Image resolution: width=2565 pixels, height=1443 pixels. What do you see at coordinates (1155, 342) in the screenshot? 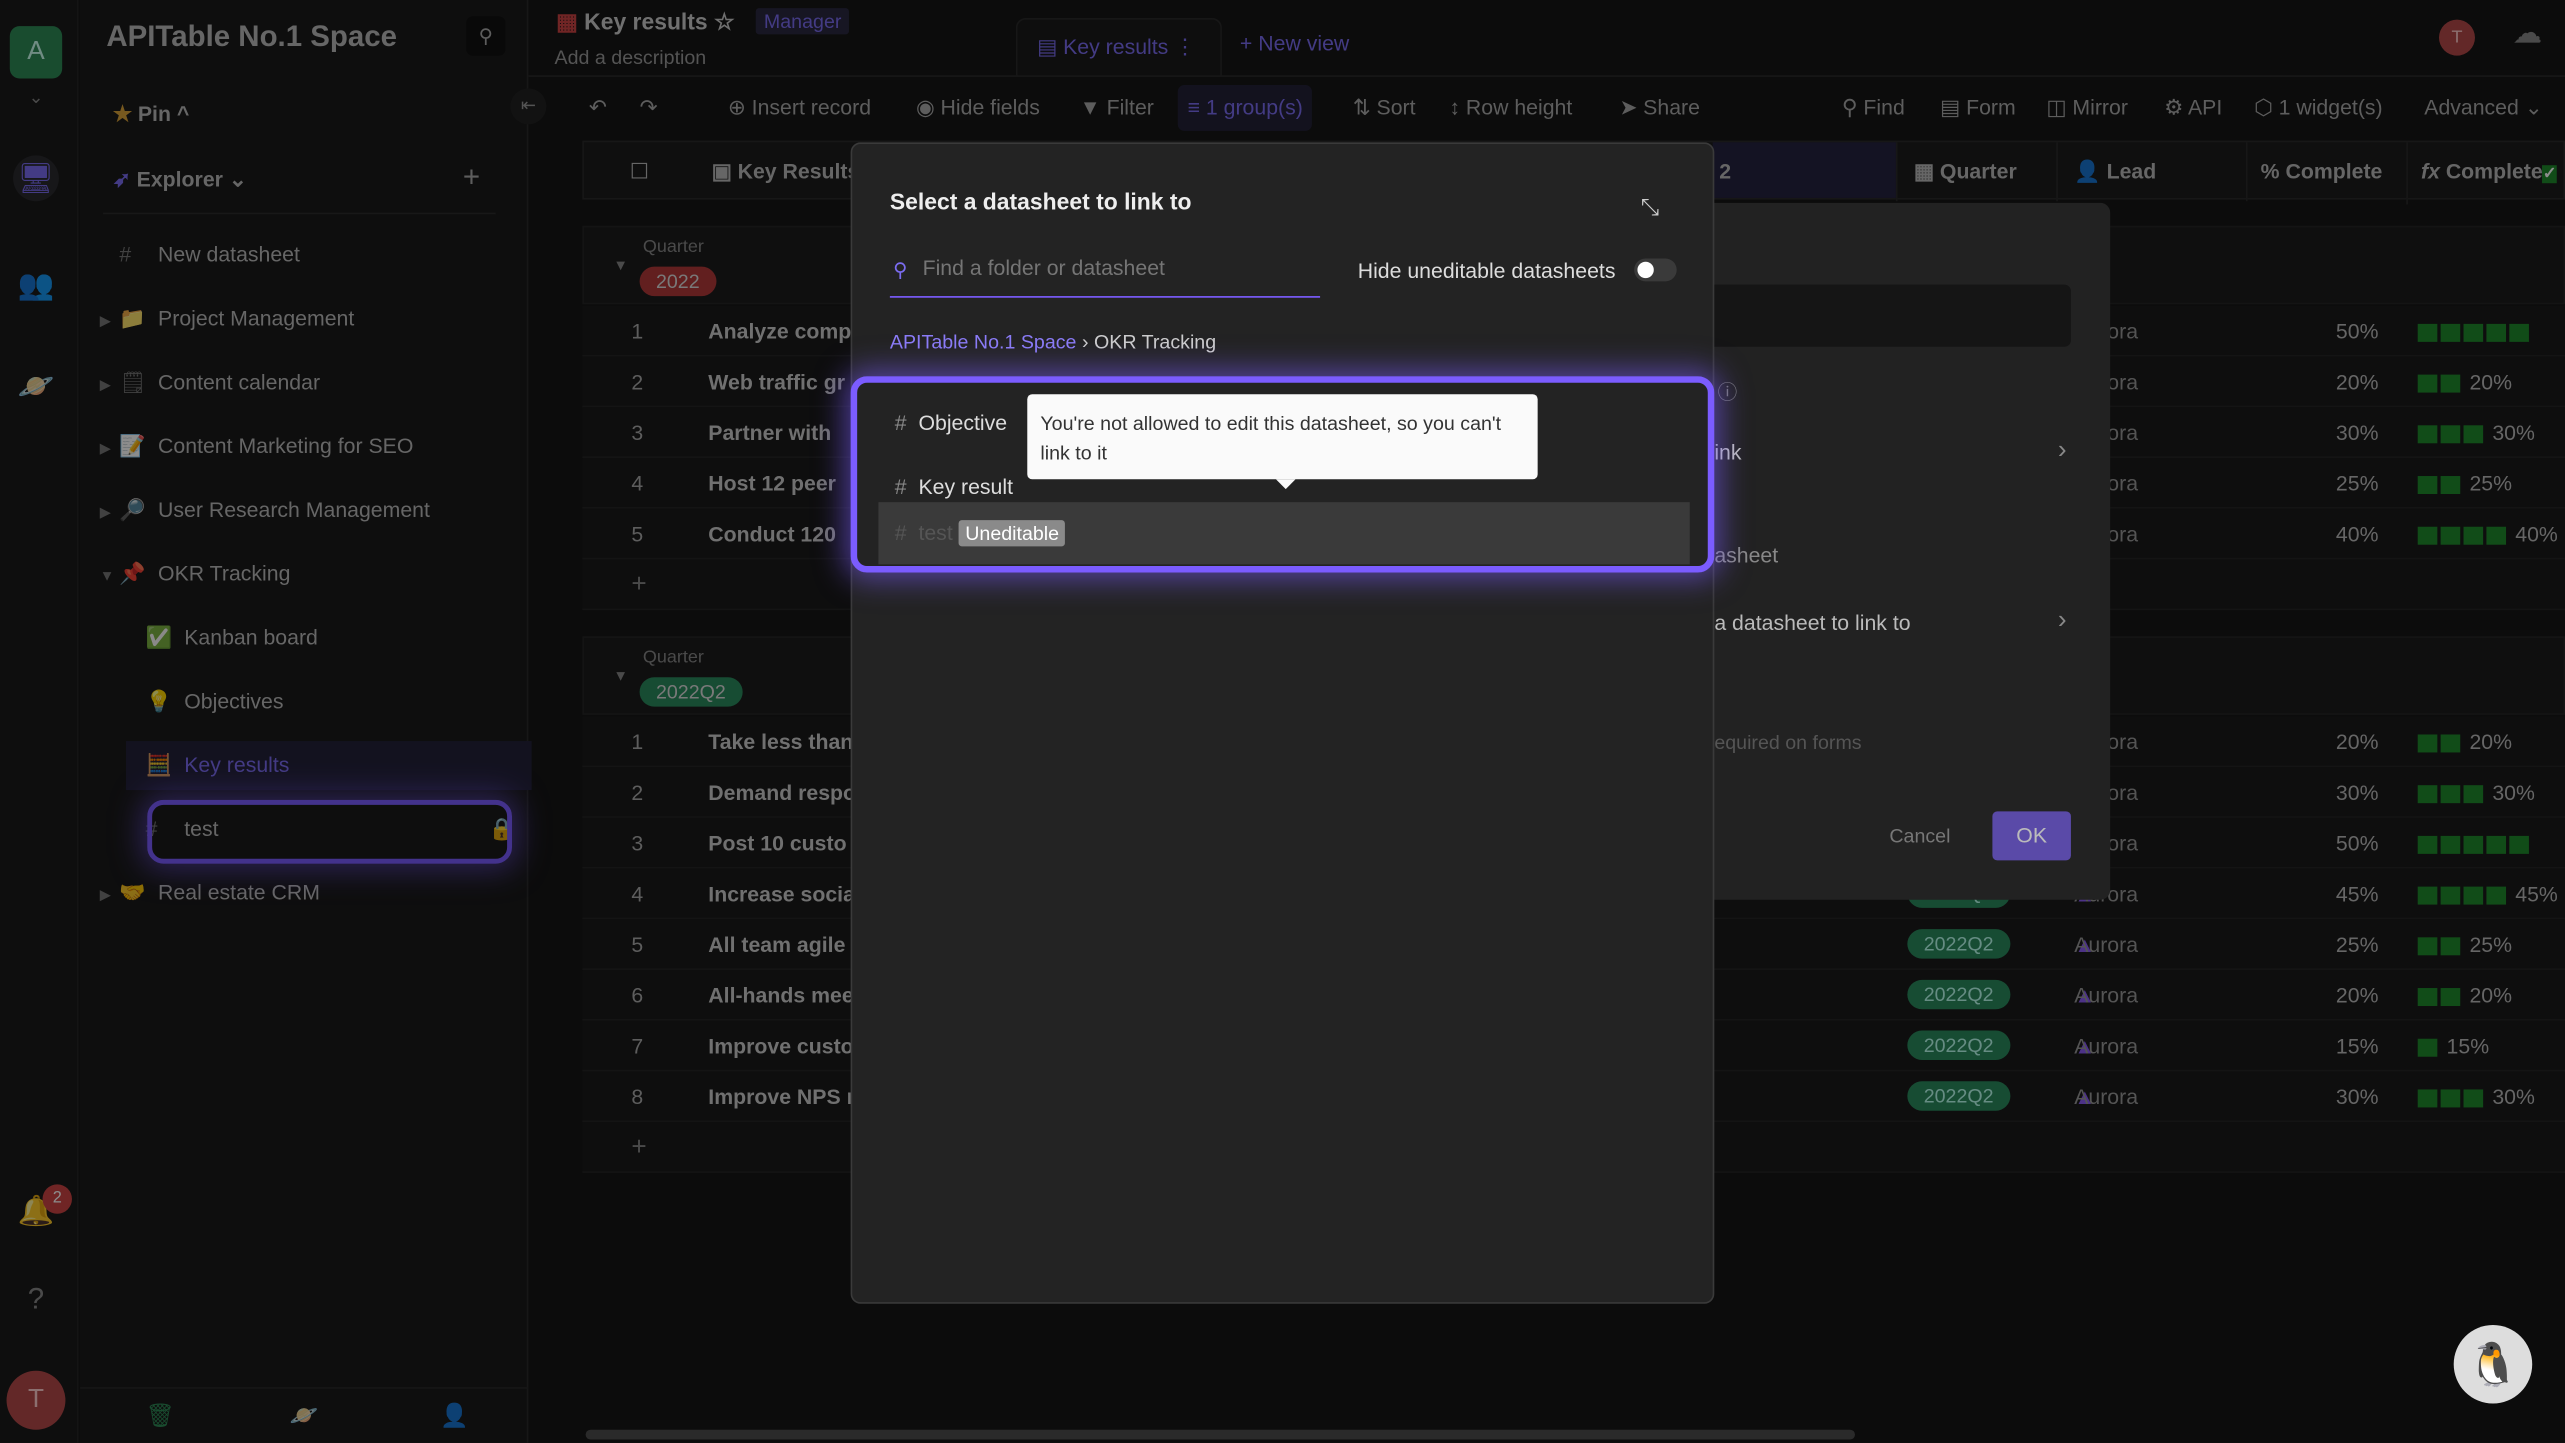
I see `breadcrumb-current: OKR Tracking` at bounding box center [1155, 342].